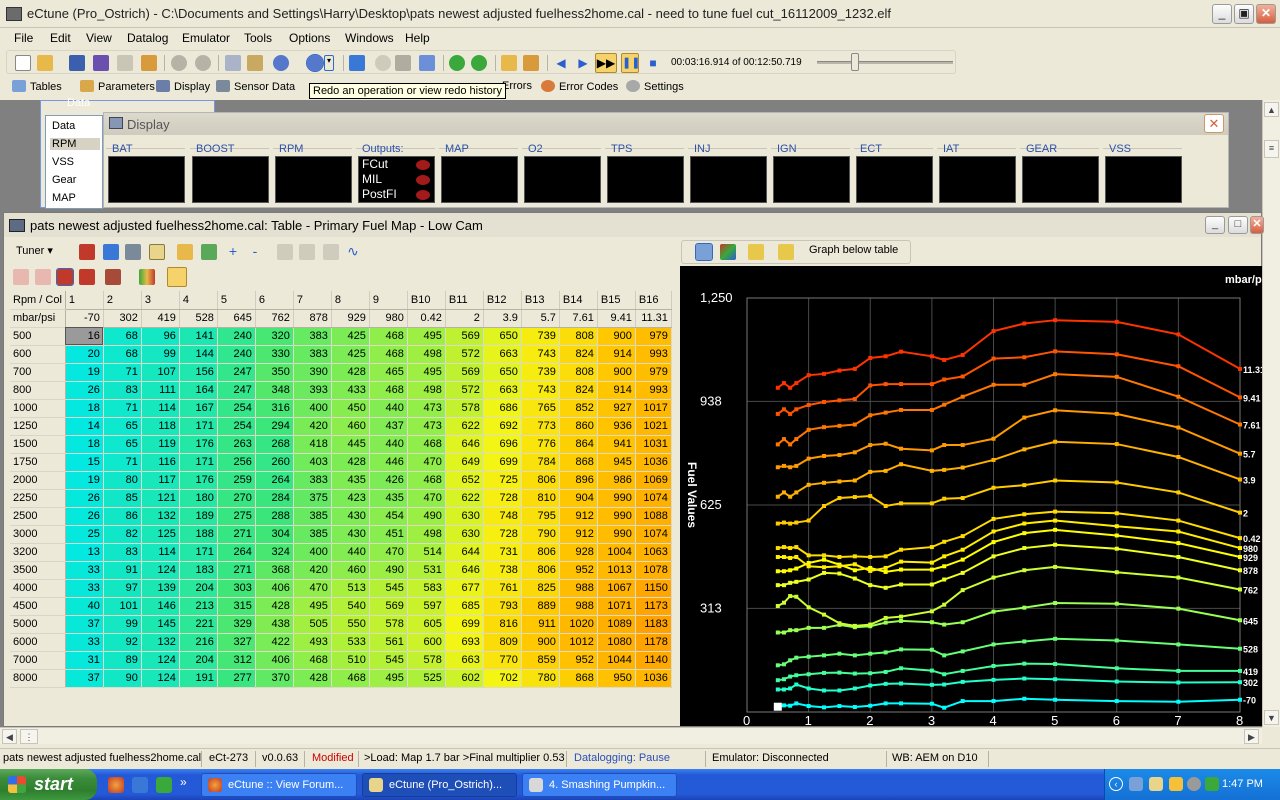 This screenshot has width=1280, height=800. Describe the element at coordinates (350, 444) in the screenshot. I see `table-cell: 445` at that location.